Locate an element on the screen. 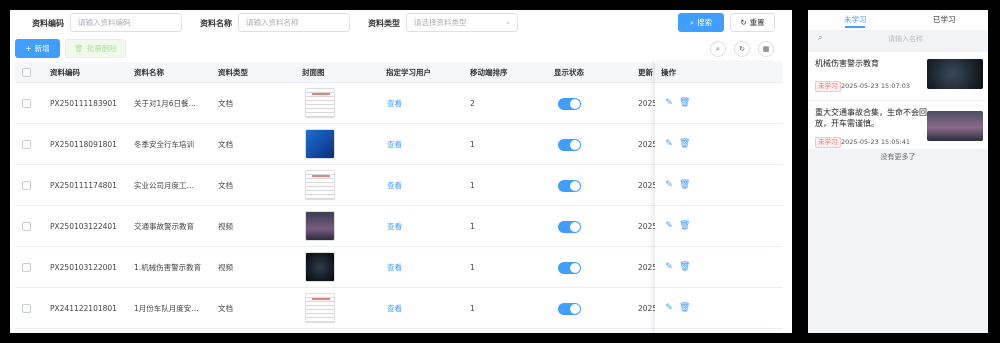 This screenshot has width=1000, height=343. col-type: 资料类型 is located at coordinates (233, 72).